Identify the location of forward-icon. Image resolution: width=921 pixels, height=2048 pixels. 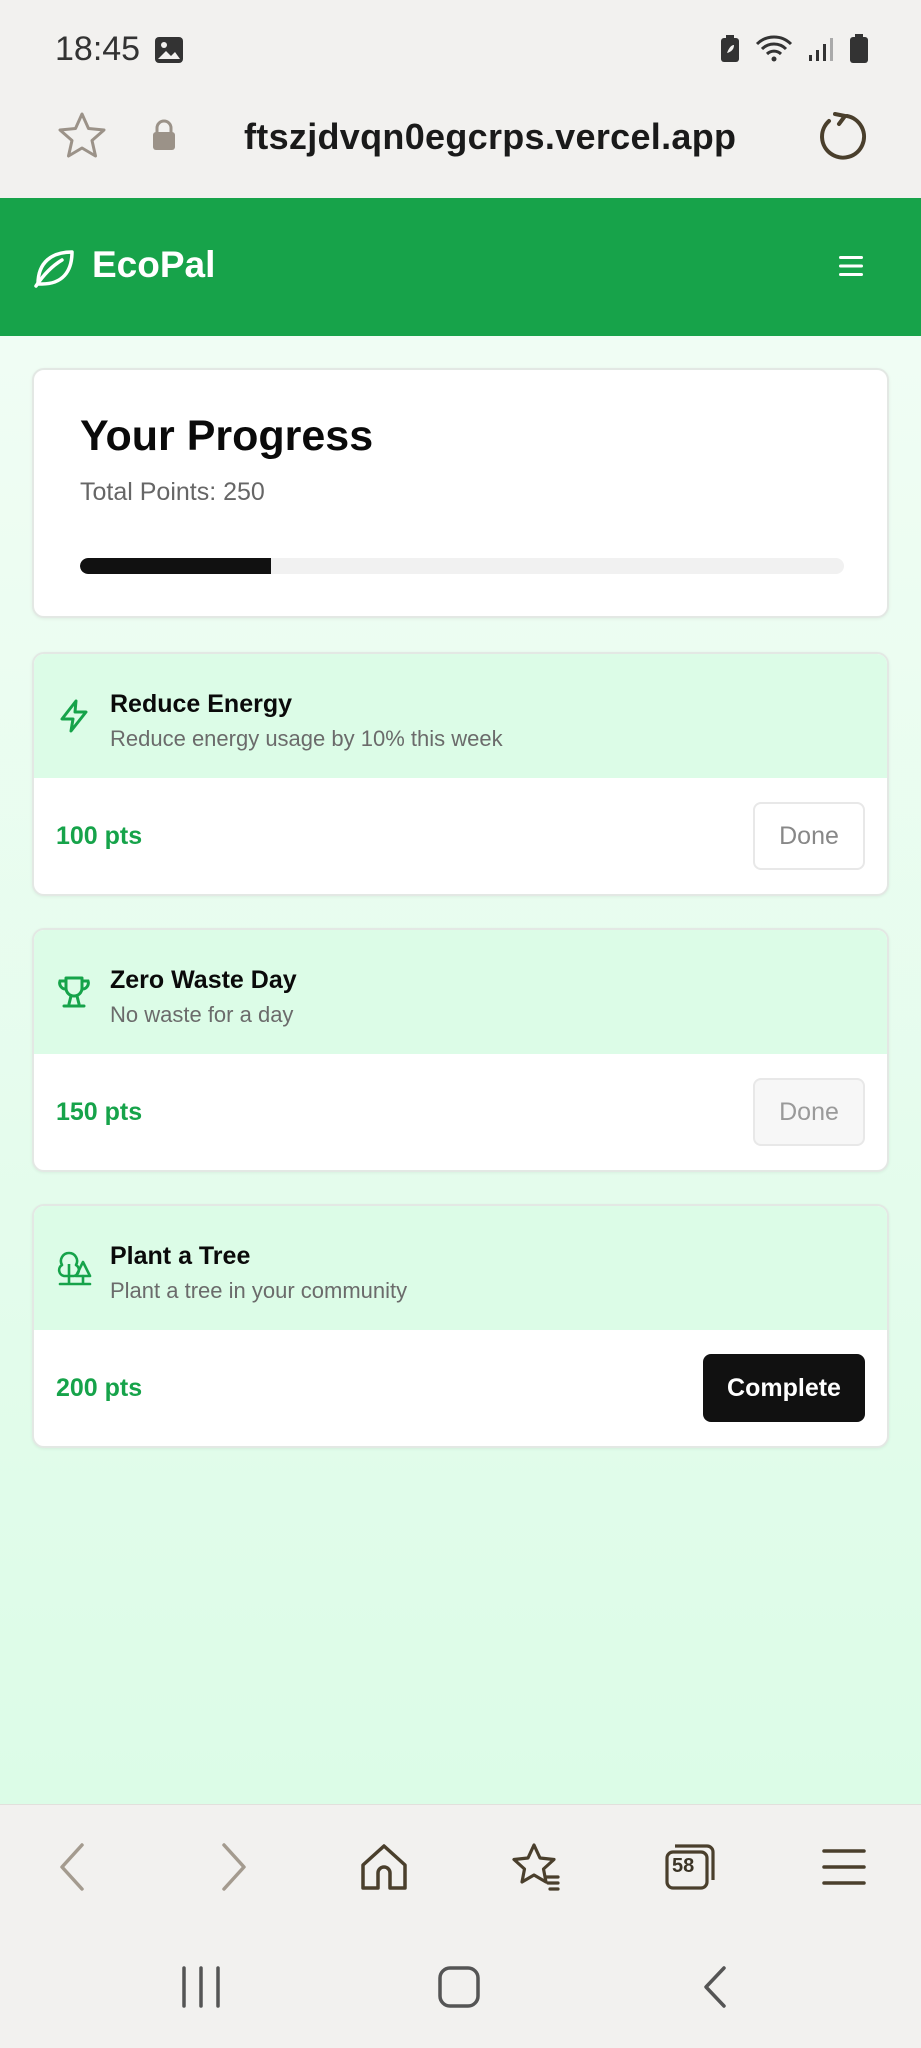
(232, 1867).